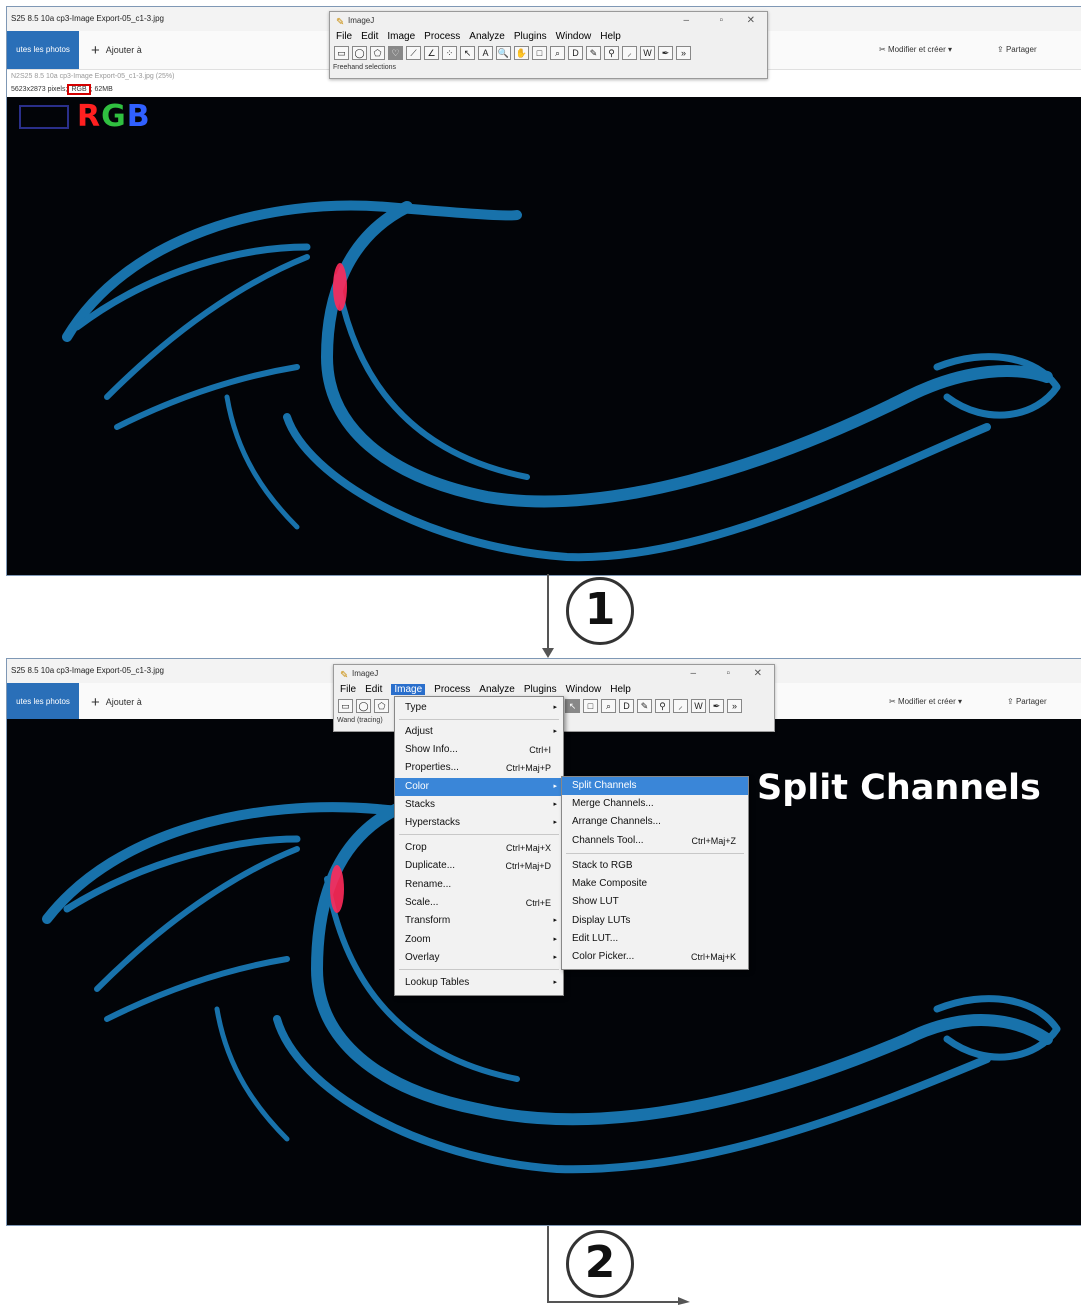 This screenshot has height=1305, width=1081. I want to click on color-menu-item-channels-tool: Channels Tool... Ctrl+Maj+Z, so click(655, 841).